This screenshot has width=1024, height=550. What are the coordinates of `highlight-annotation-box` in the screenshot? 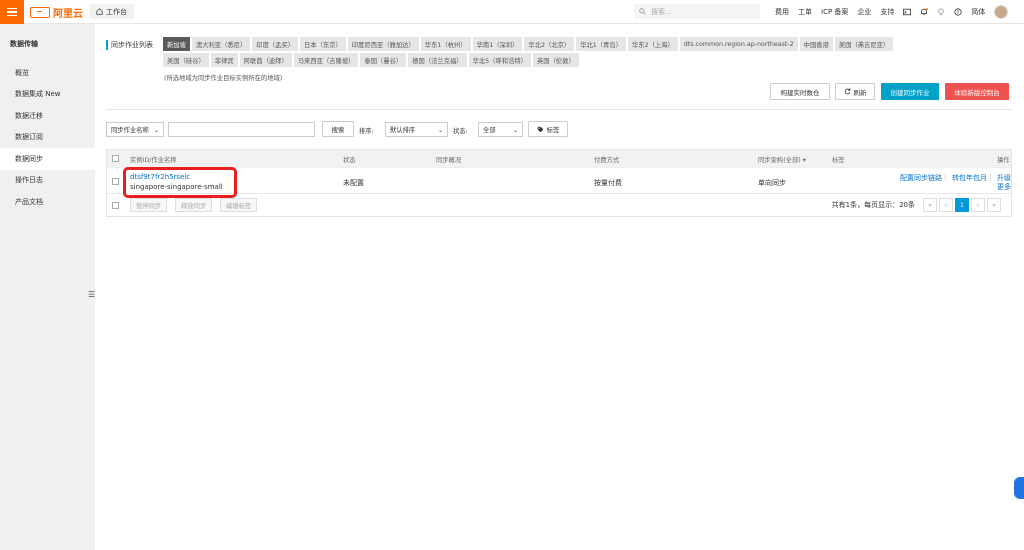 It's located at (180, 182).